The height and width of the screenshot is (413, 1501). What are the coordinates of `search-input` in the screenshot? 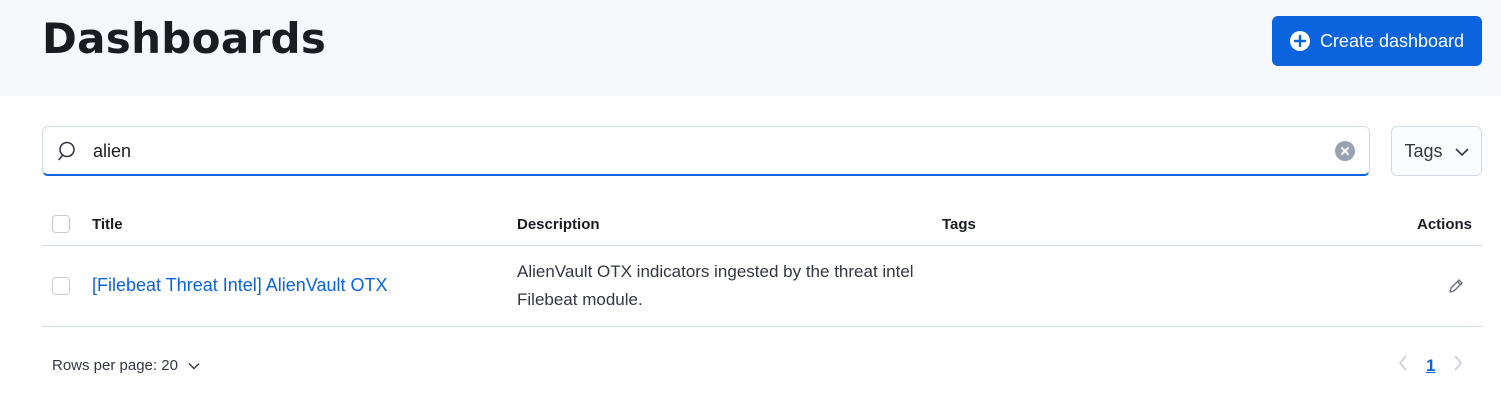 It's located at (708, 151).